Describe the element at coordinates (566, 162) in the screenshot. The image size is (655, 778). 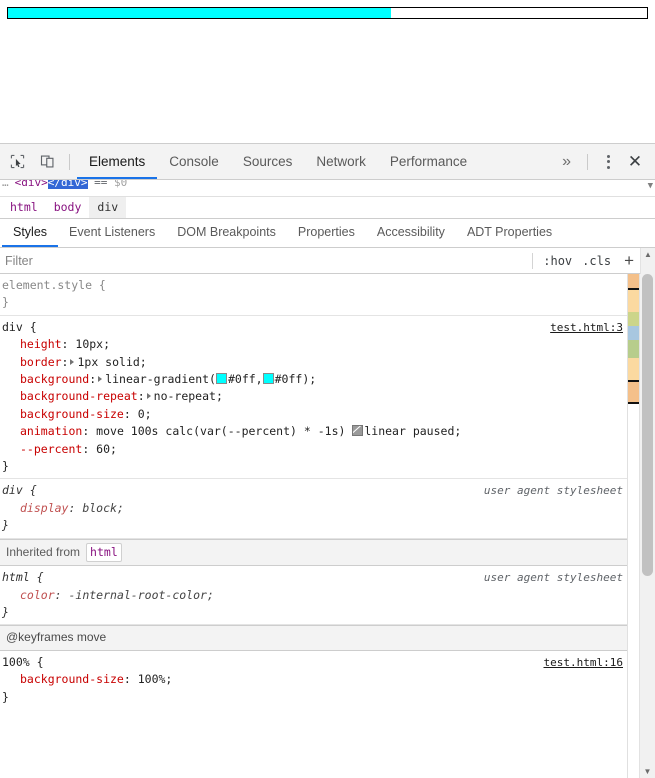
I see `more-tabs-icon: »` at that location.